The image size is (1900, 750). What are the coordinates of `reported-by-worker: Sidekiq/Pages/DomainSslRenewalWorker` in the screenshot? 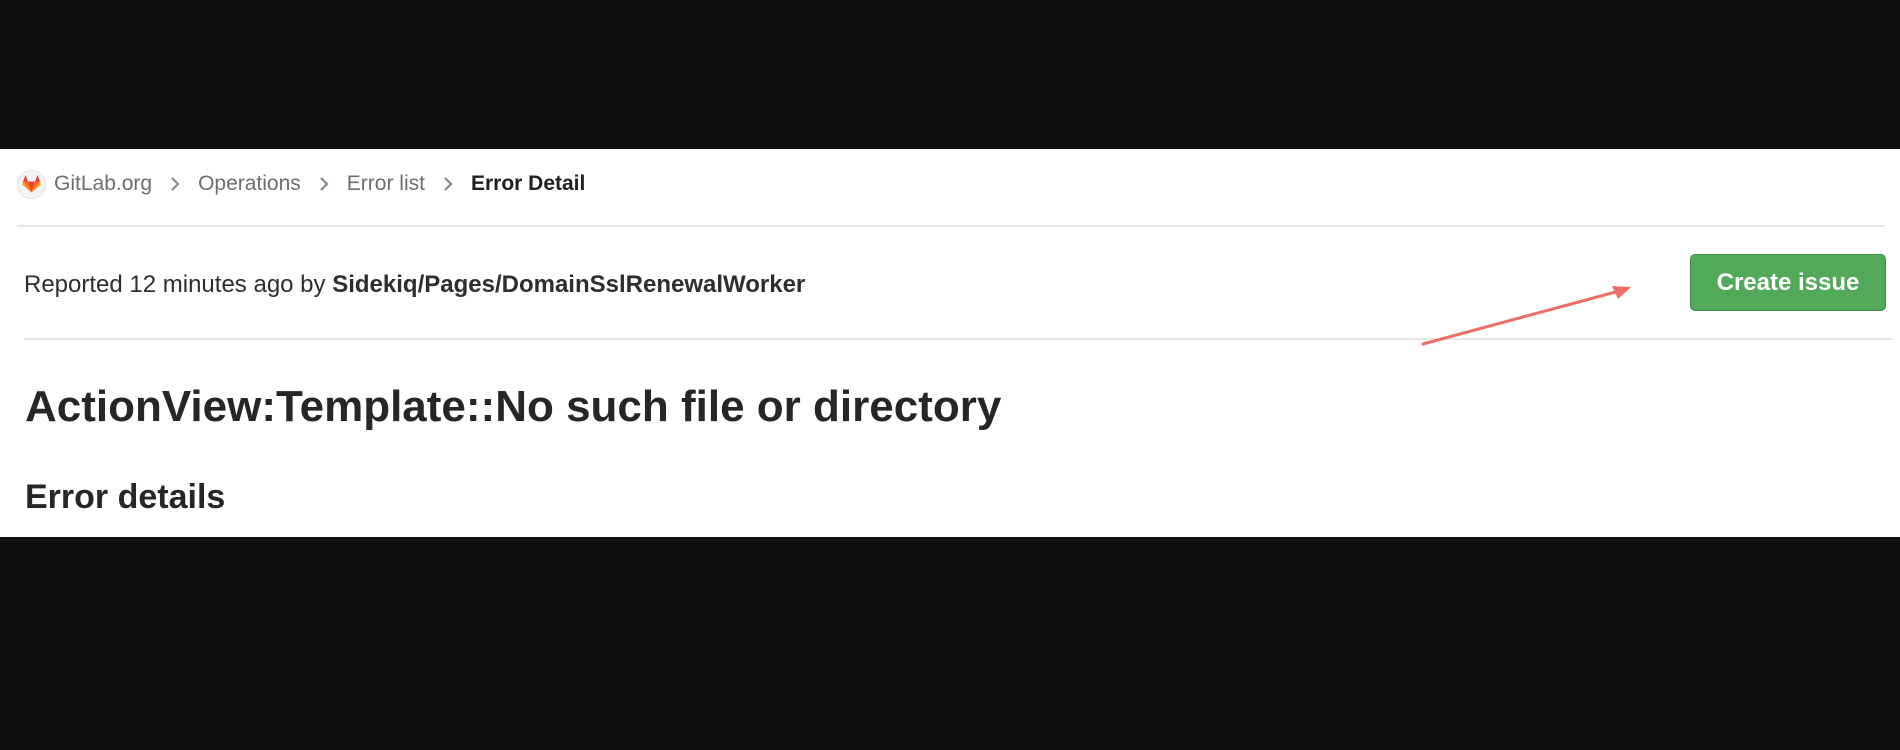 It's located at (569, 284).